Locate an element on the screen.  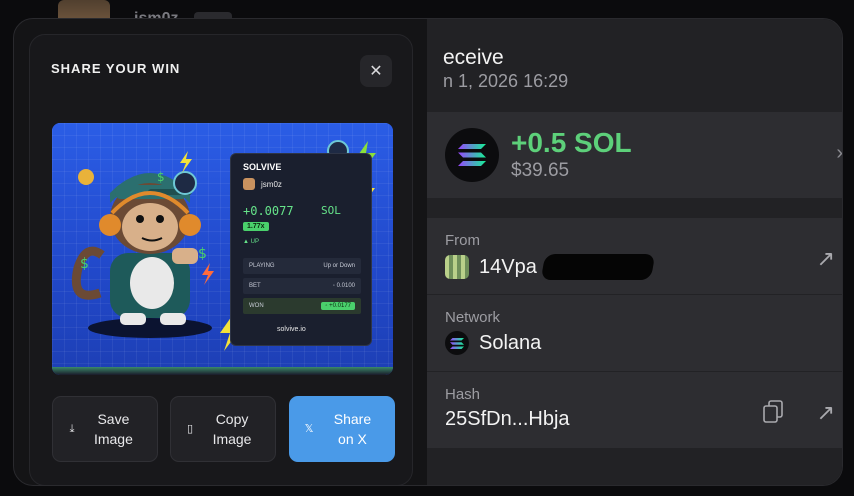
card-user-avatar is located at coordinates (249, 184).